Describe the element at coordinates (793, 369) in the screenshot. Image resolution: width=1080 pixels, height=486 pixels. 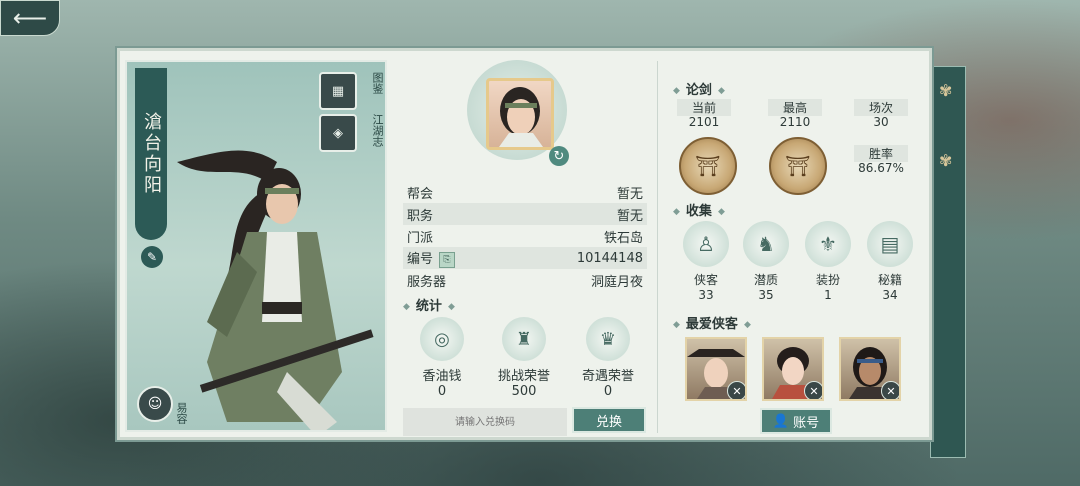
I see `favorite-hero-2: ✕` at that location.